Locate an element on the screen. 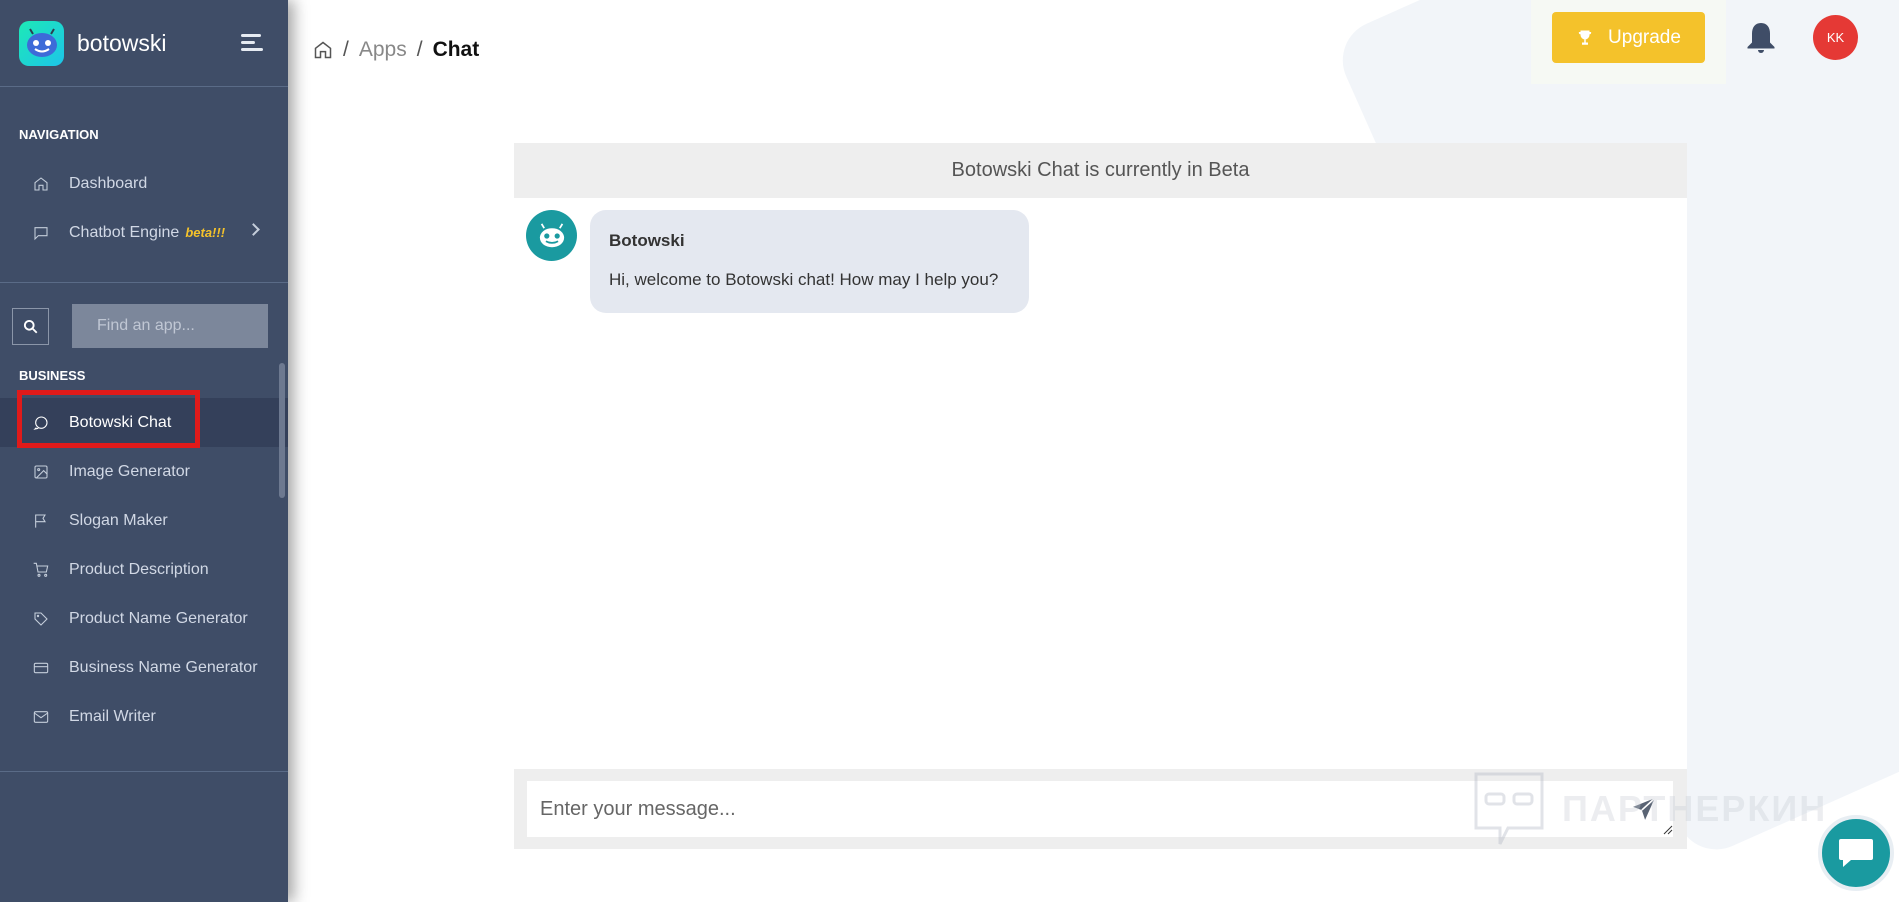 The height and width of the screenshot is (902, 1899). brand-logo-icon is located at coordinates (41, 43).